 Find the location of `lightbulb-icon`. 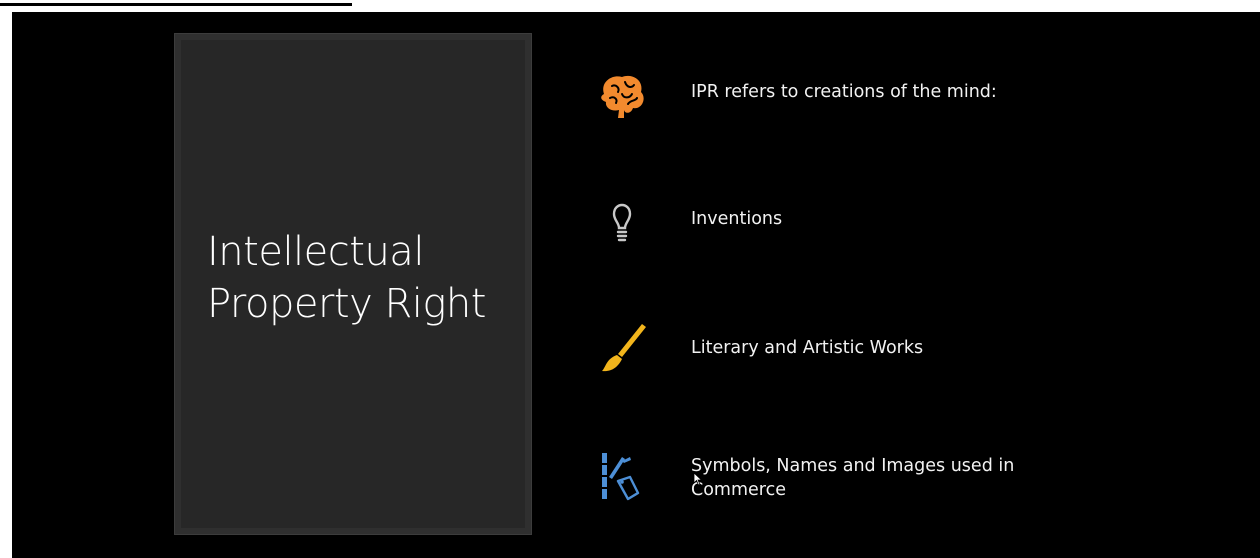

lightbulb-icon is located at coordinates (622, 220).